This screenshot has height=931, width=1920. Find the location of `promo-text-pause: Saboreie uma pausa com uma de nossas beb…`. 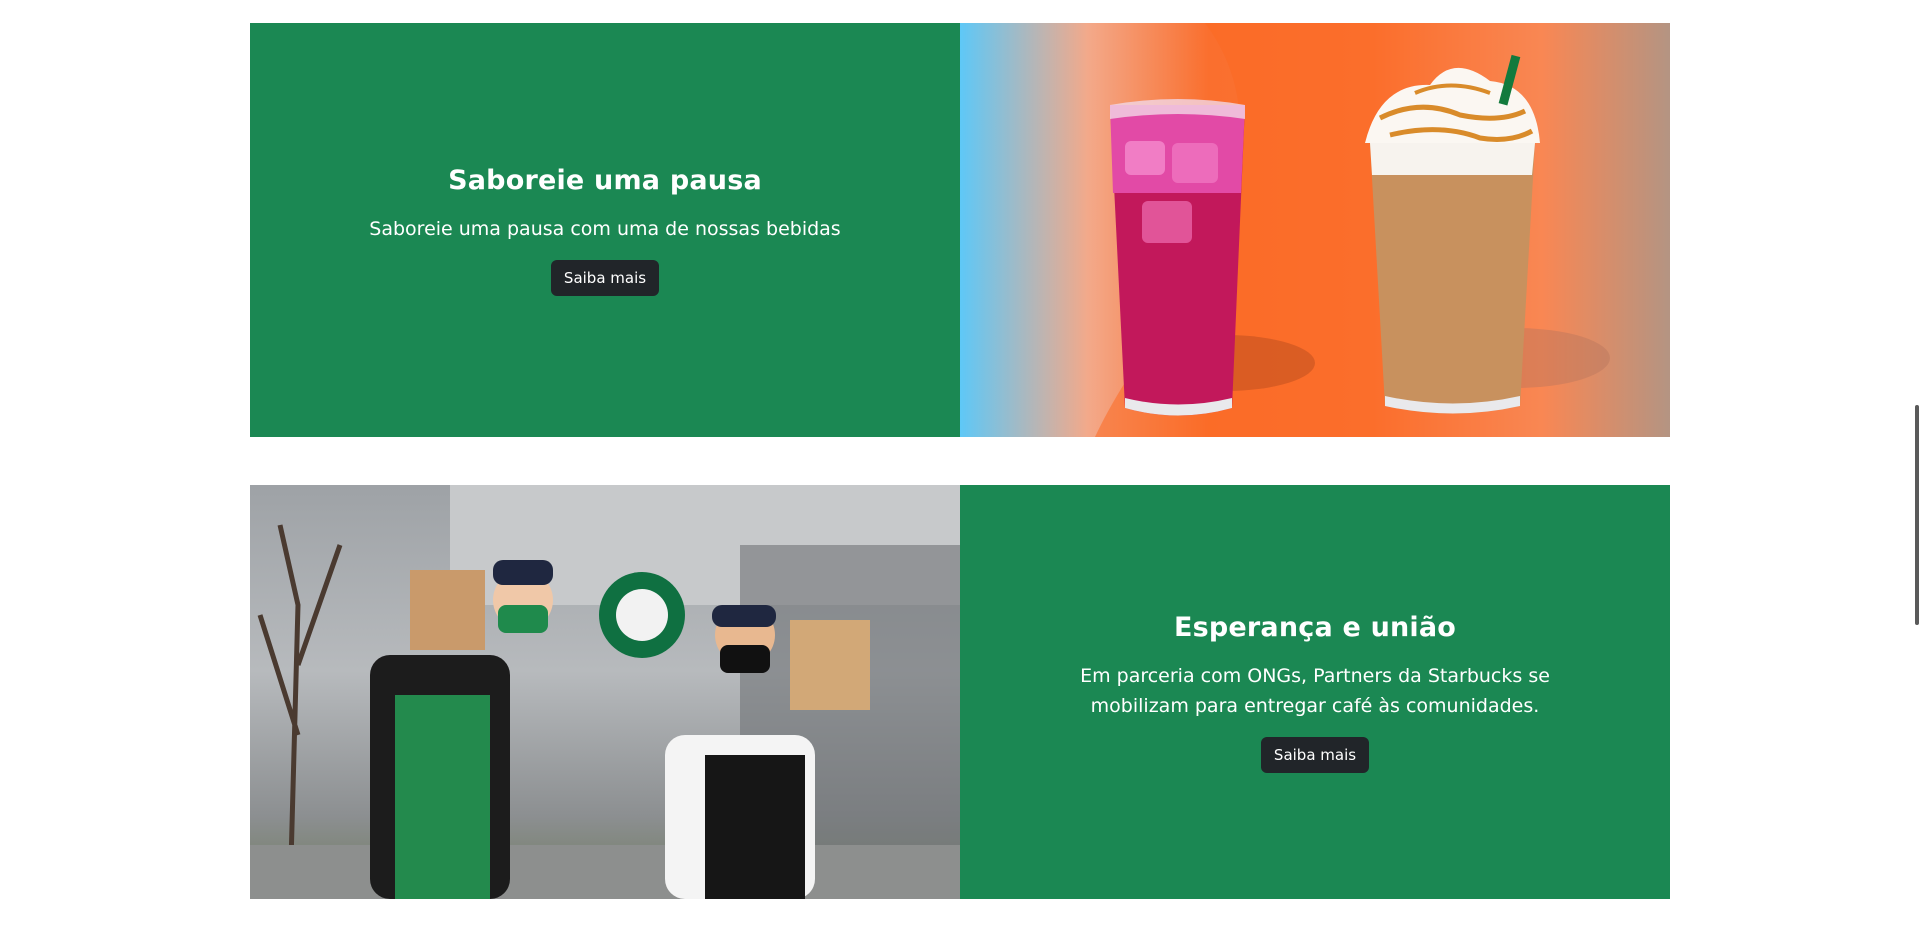

promo-text-pause: Saboreie uma pausa com uma de nossas beb… is located at coordinates (605, 228).